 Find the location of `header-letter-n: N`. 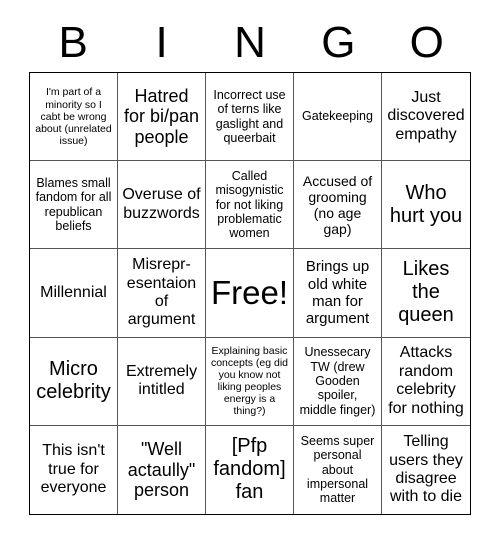

header-letter-n: N is located at coordinates (250, 42).